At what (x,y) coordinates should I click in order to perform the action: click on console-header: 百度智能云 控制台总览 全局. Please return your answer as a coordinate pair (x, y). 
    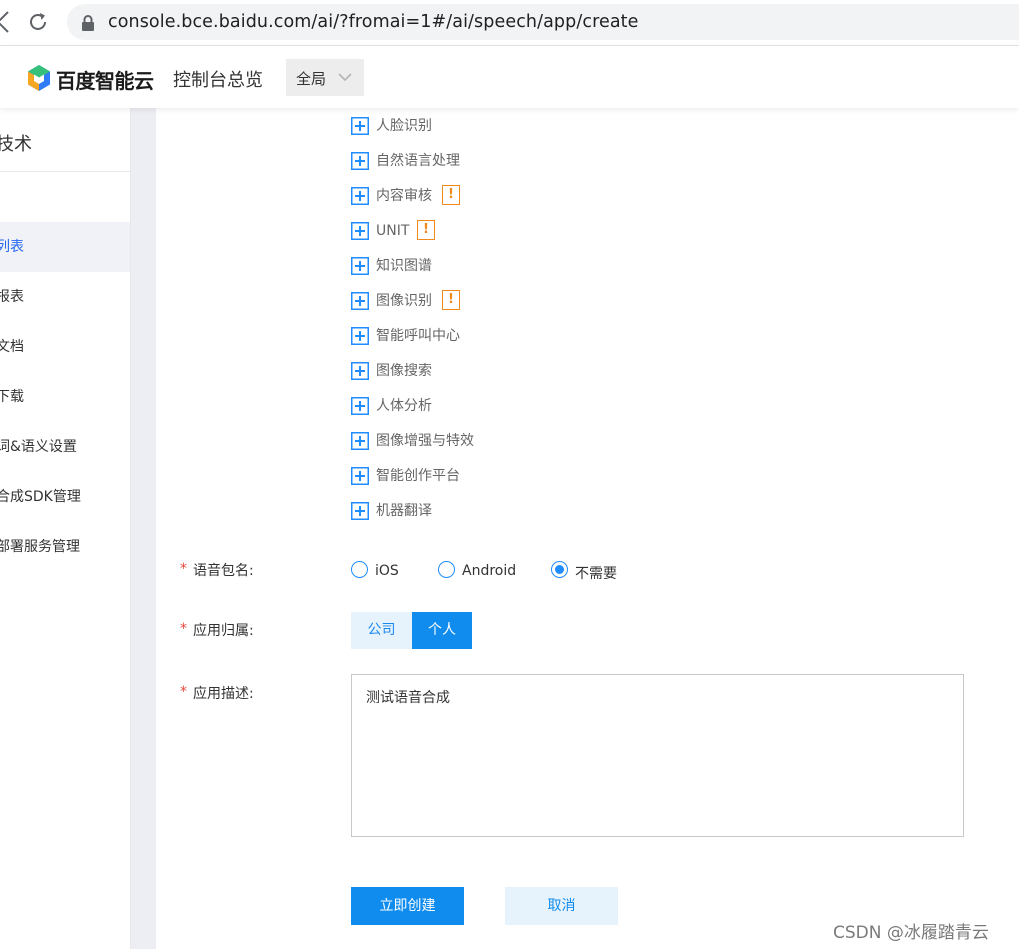
    Looking at the image, I should click on (509, 77).